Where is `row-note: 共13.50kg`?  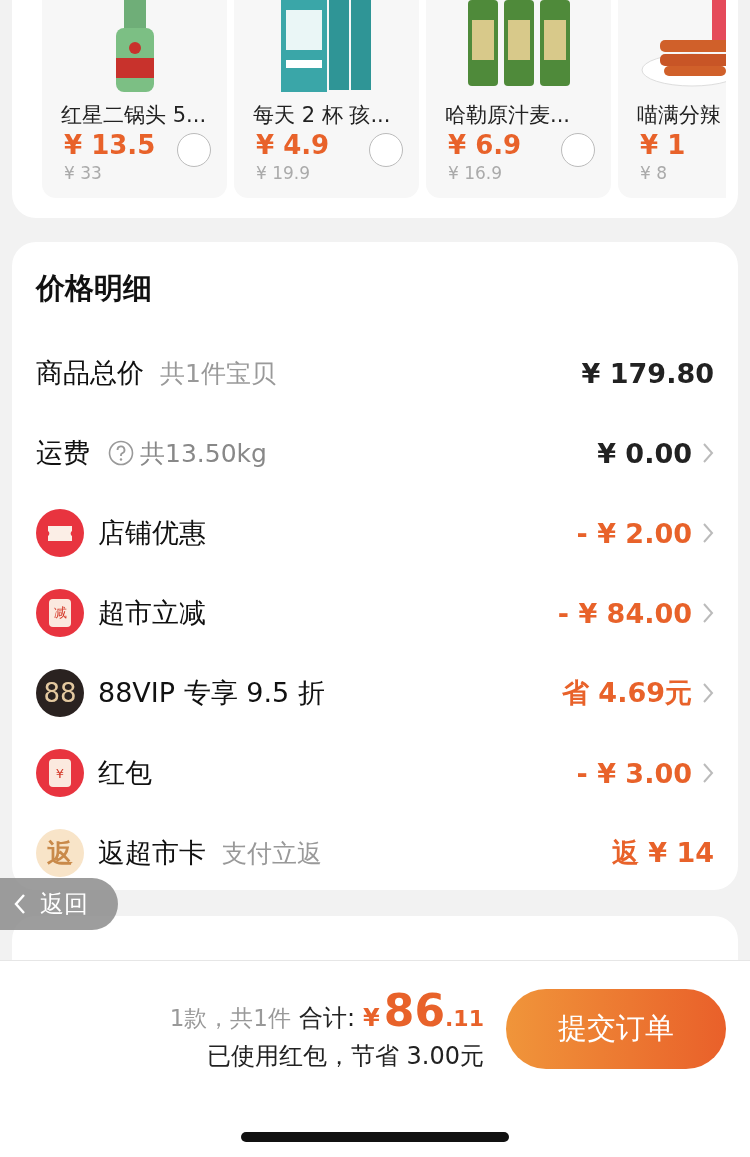 row-note: 共13.50kg is located at coordinates (203, 453).